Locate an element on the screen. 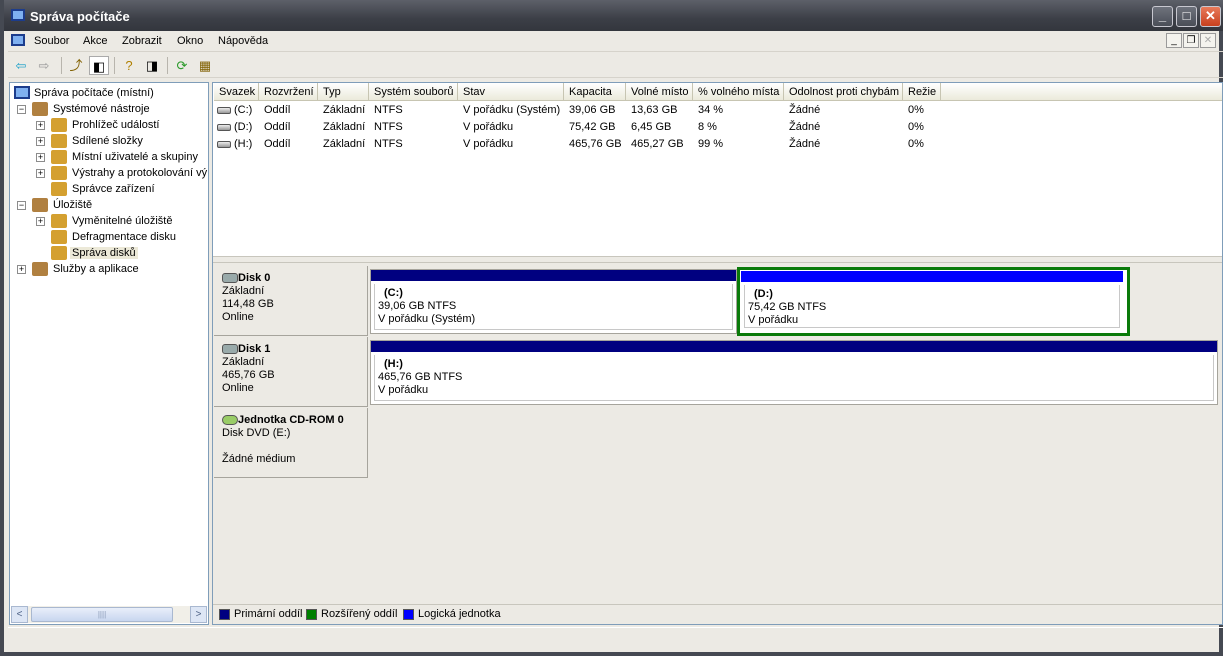  back-arrow-icon: ⇦ is located at coordinates (21, 65).